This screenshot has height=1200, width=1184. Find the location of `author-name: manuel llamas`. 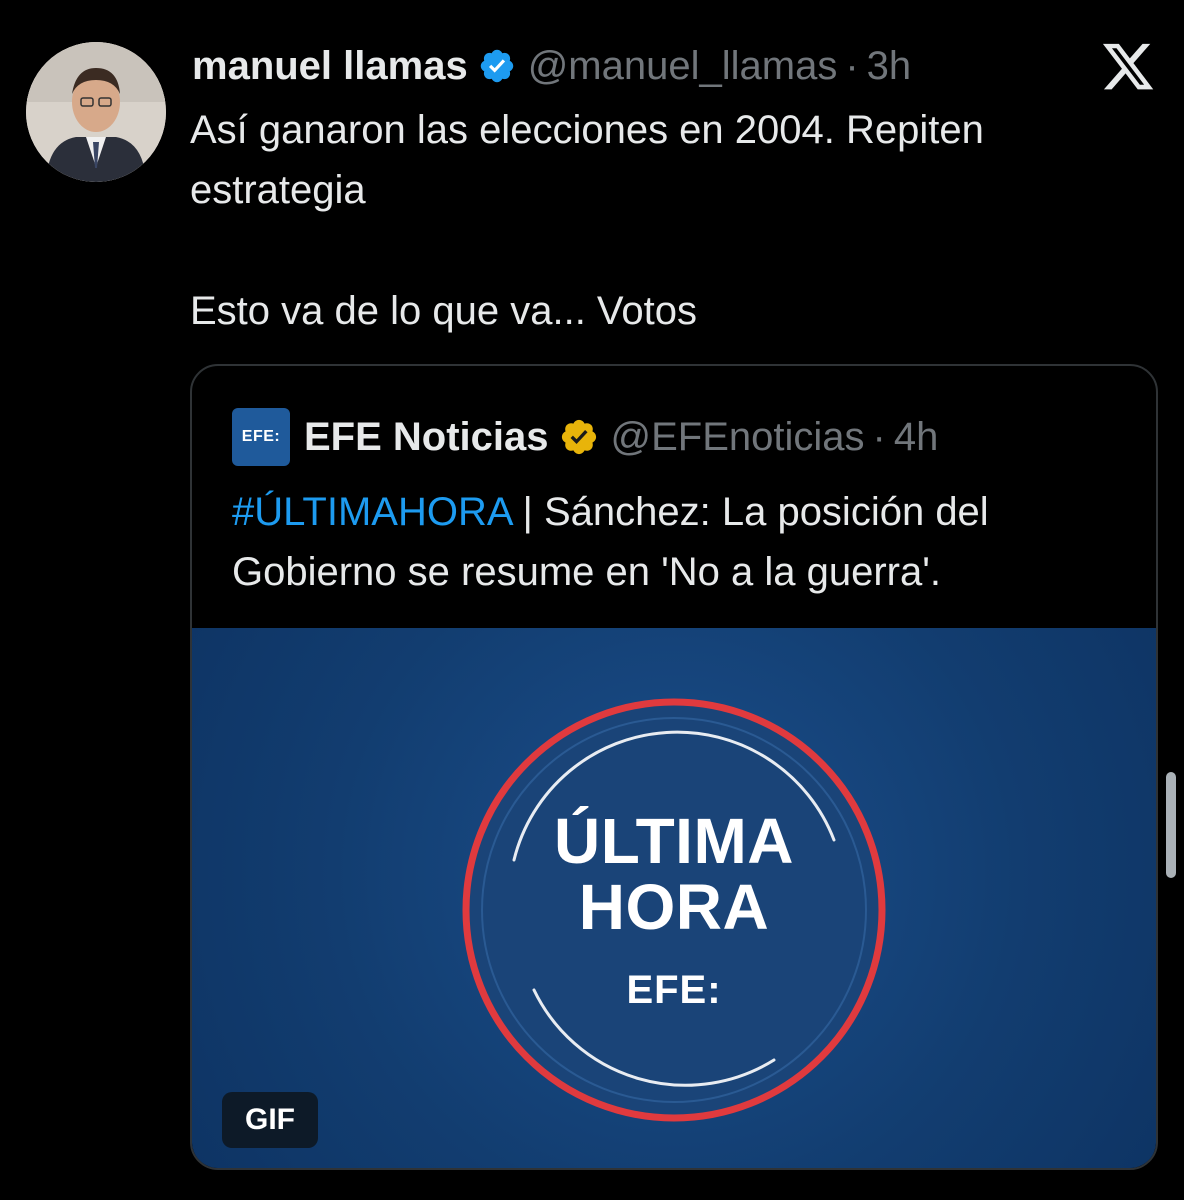

author-name: manuel llamas is located at coordinates (330, 66).